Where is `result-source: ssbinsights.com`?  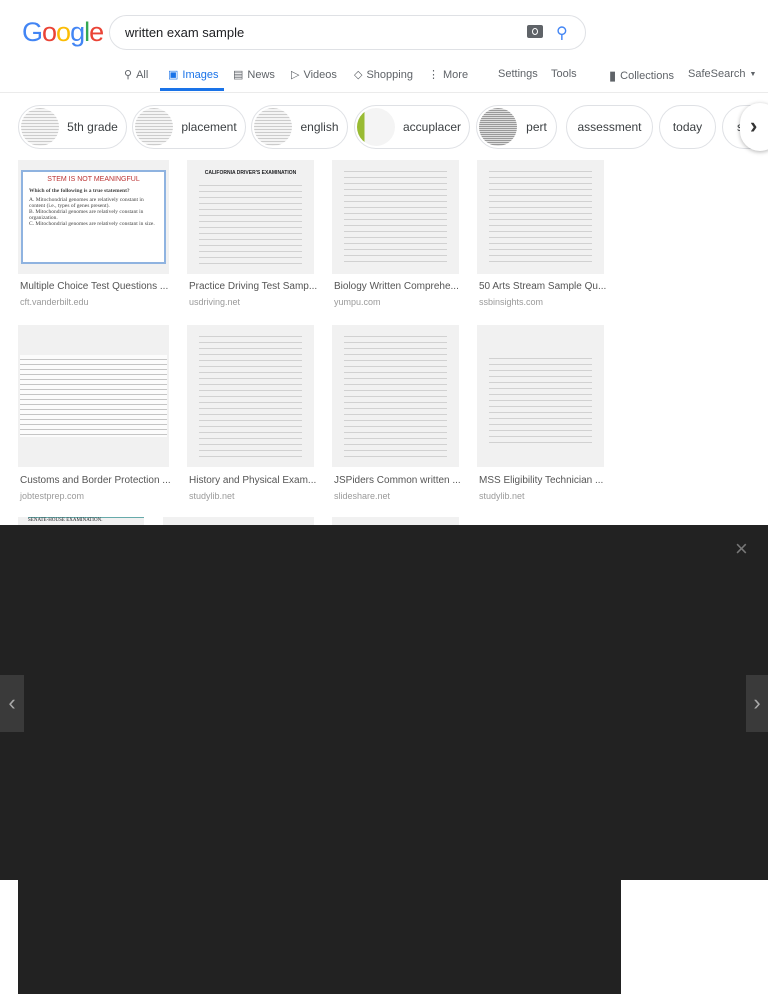
result-source: ssbinsights.com is located at coordinates (511, 302).